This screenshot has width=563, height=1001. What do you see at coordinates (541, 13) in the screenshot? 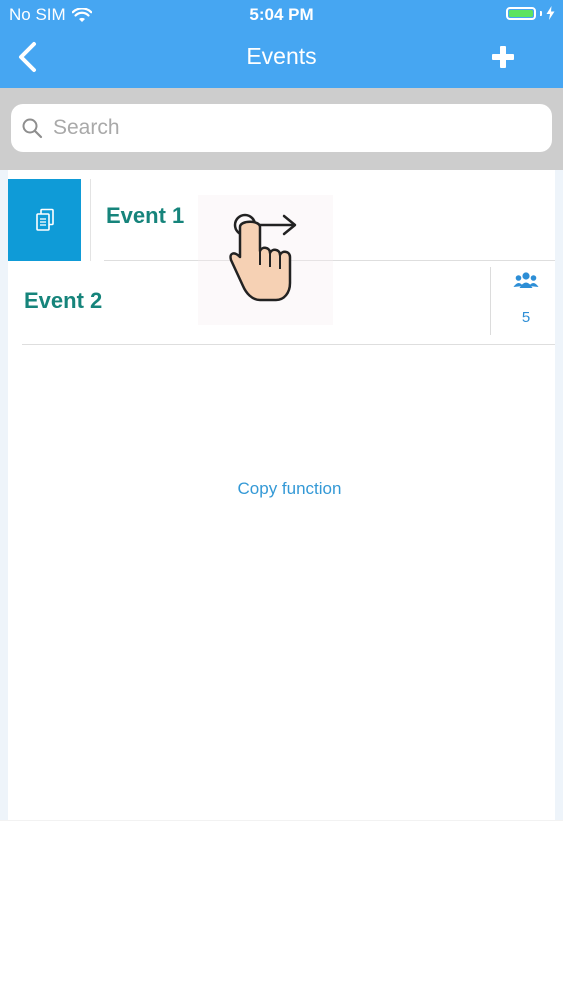
I see `battery-tip` at bounding box center [541, 13].